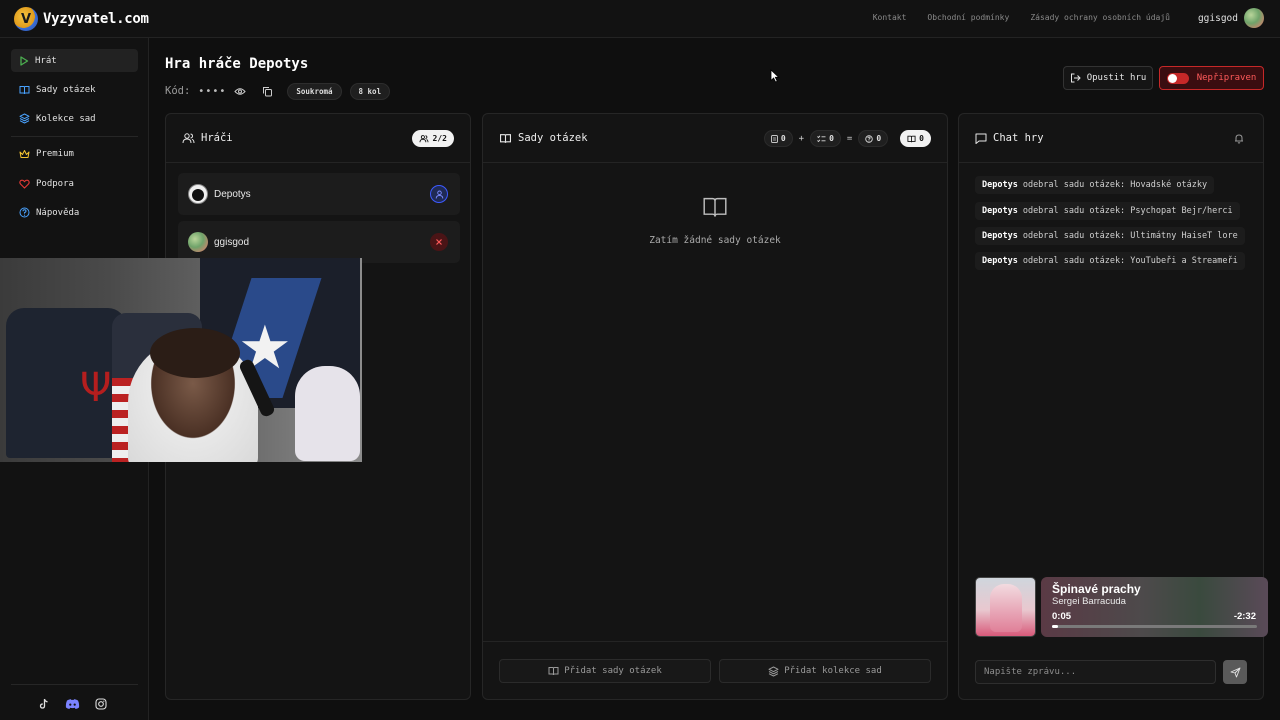  I want to click on leave-game-label: Opustit hru, so click(1116, 78).